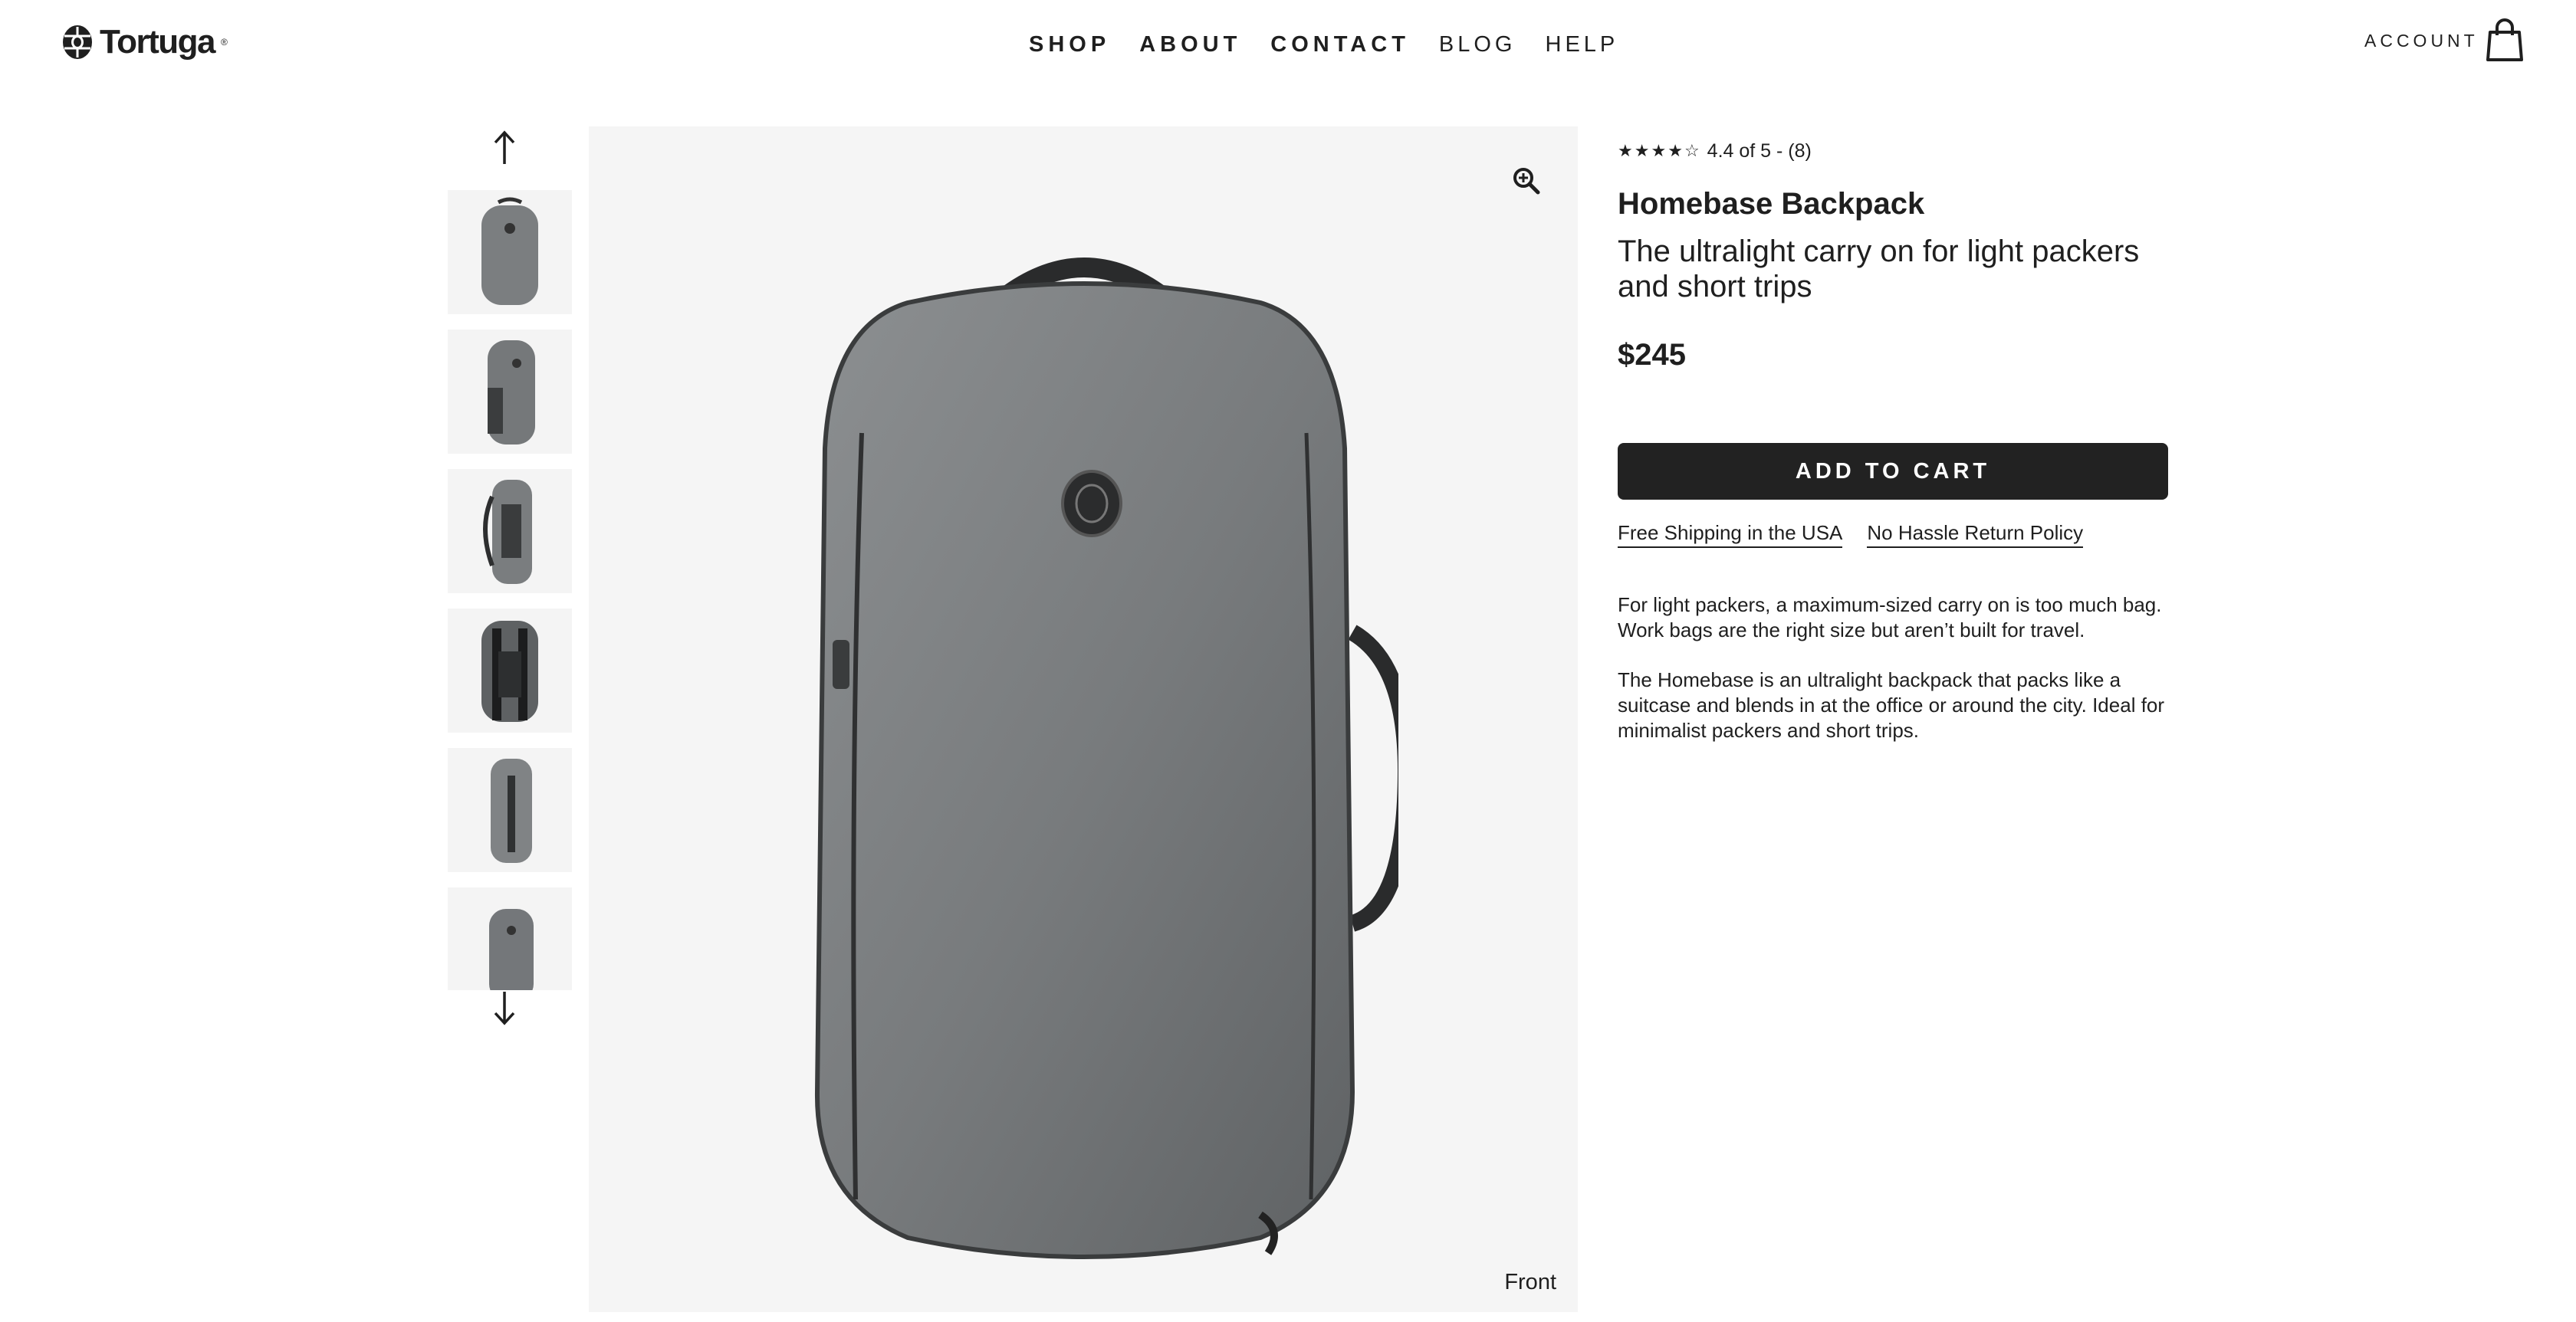 Image resolution: width=2576 pixels, height=1322 pixels. Describe the element at coordinates (1692, 151) in the screenshot. I see `half-star-icon: ☆` at that location.